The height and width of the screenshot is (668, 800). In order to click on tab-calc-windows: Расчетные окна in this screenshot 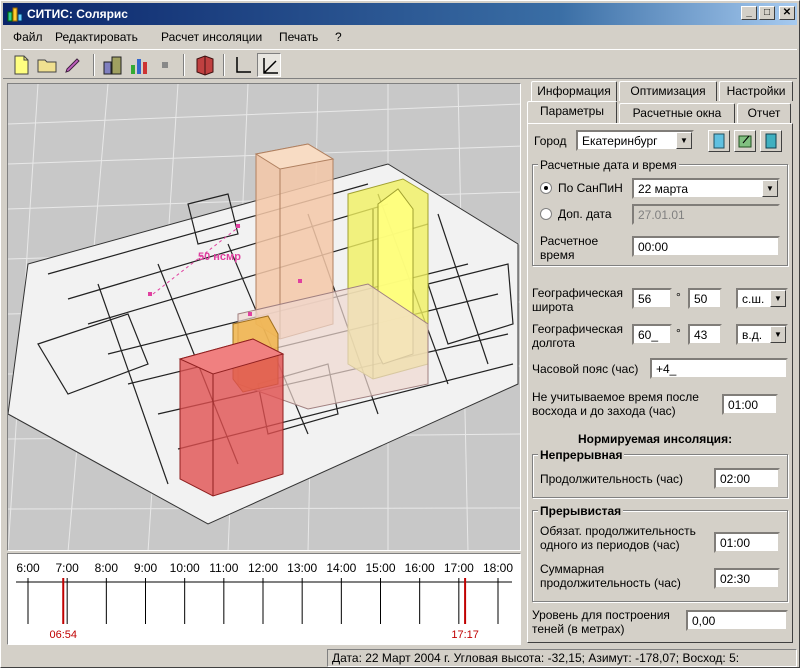, I will do `click(677, 113)`.